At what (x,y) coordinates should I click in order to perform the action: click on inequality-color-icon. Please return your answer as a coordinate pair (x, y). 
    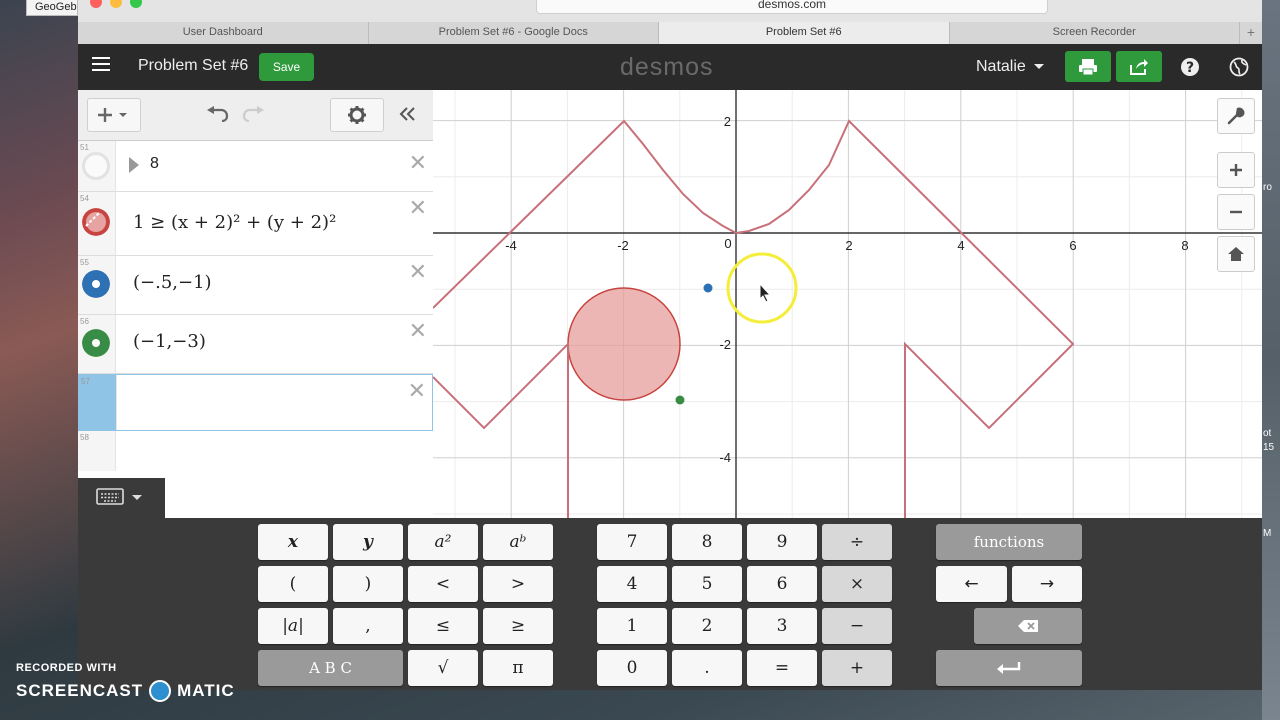
    Looking at the image, I should click on (96, 222).